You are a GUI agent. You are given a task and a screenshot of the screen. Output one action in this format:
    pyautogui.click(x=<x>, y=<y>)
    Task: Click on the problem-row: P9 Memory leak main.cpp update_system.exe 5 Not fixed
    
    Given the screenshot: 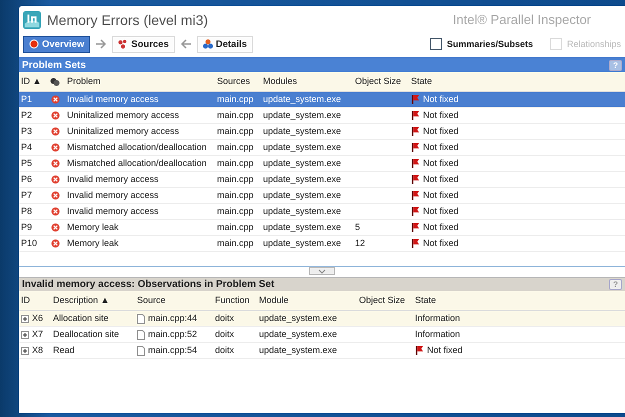 What is the action you would take?
    pyautogui.click(x=322, y=228)
    